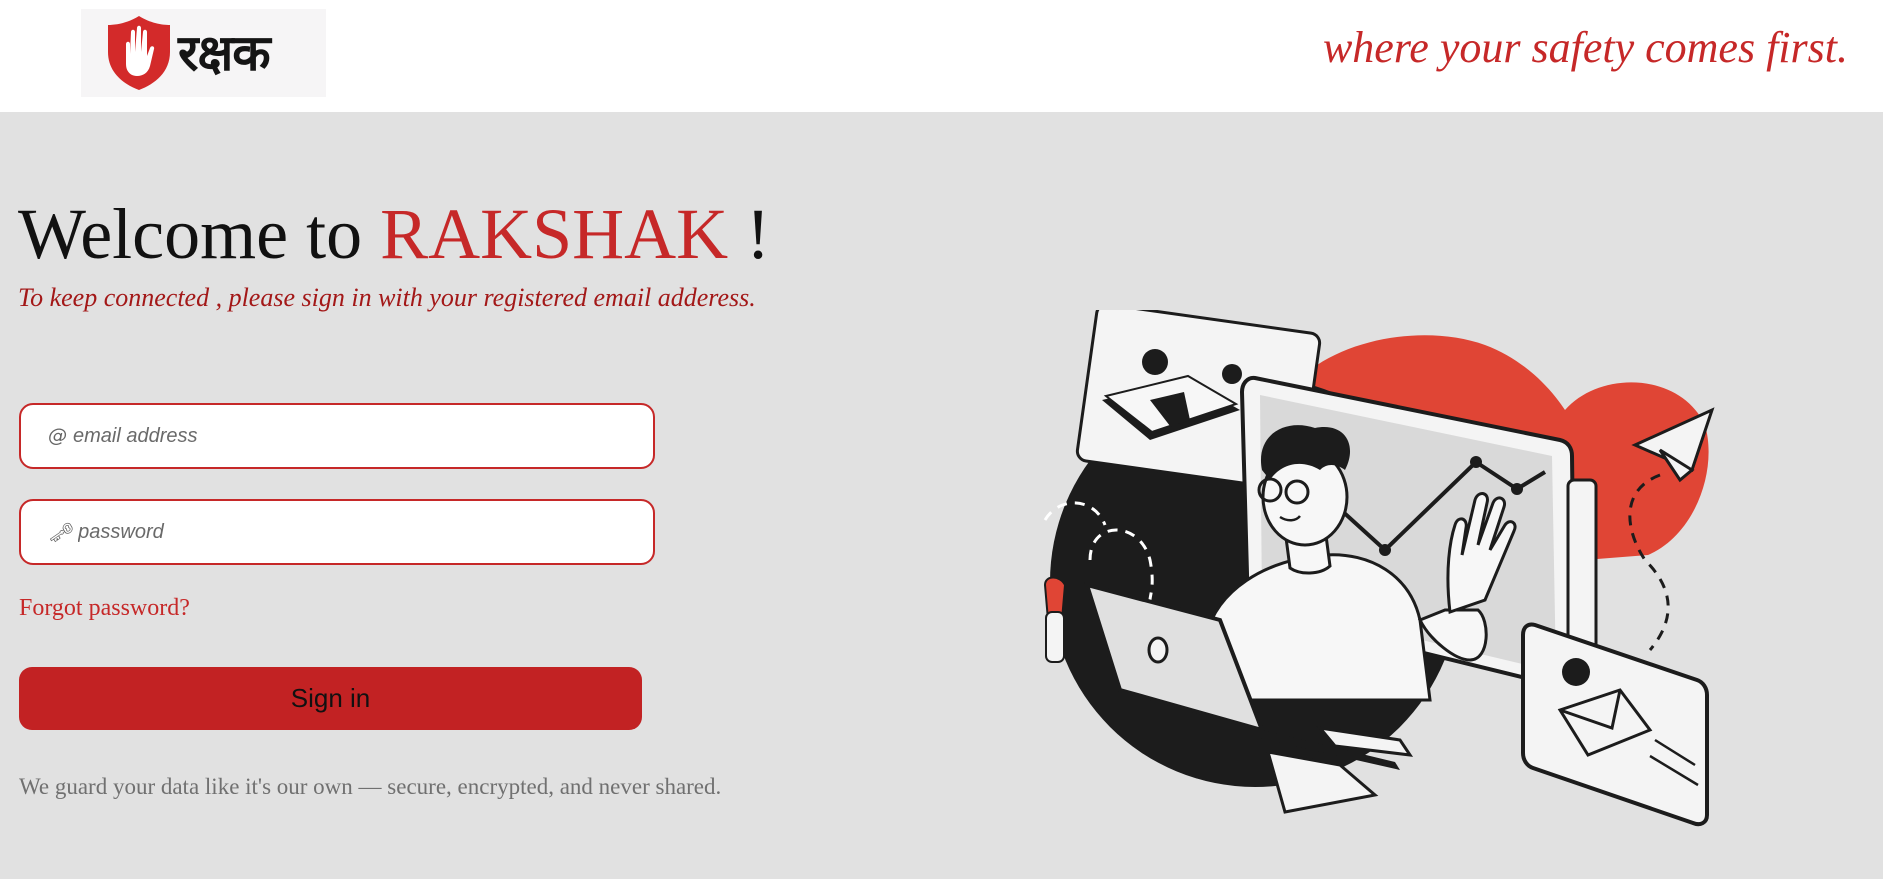  What do you see at coordinates (358, 532) in the screenshot?
I see `password-input` at bounding box center [358, 532].